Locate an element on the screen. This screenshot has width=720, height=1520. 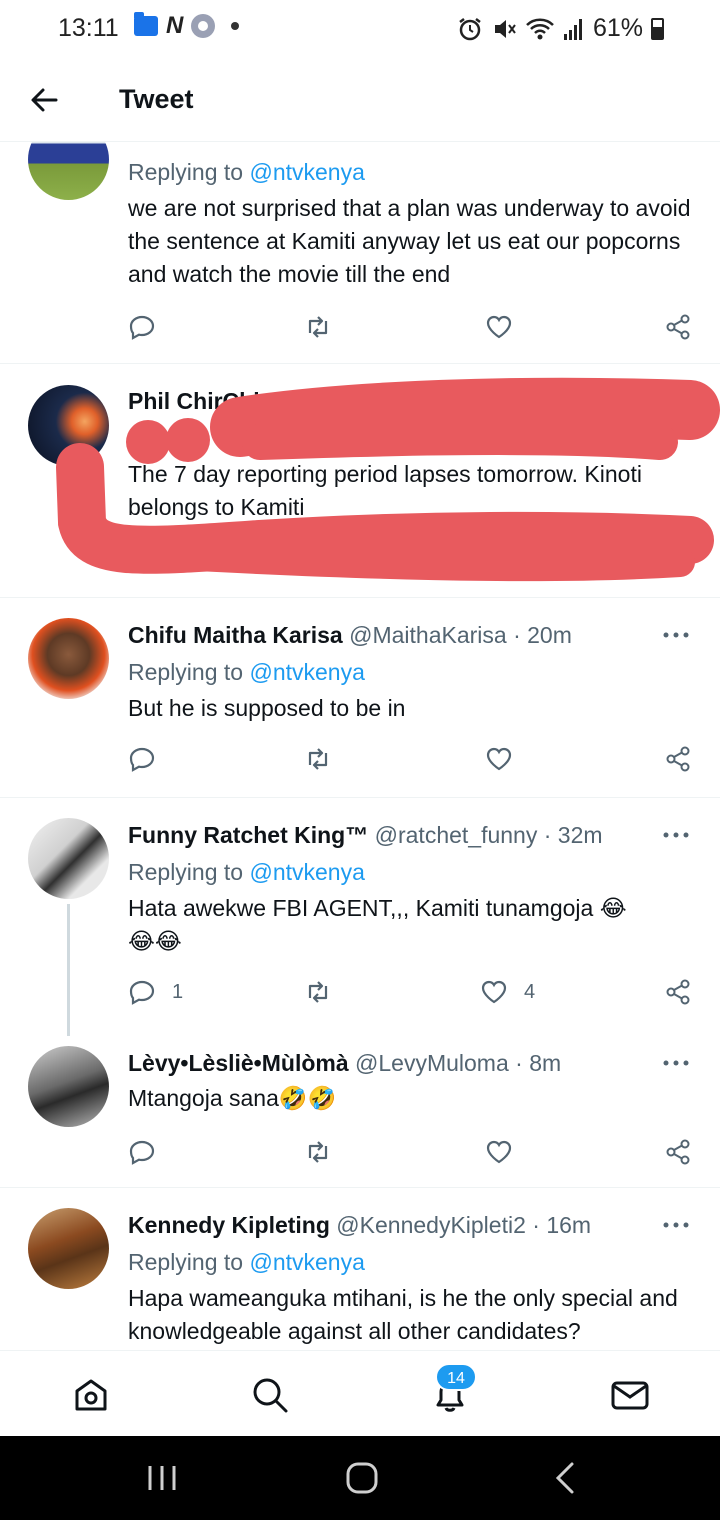
system-navigation-bar is located at coordinates (360, 1478).